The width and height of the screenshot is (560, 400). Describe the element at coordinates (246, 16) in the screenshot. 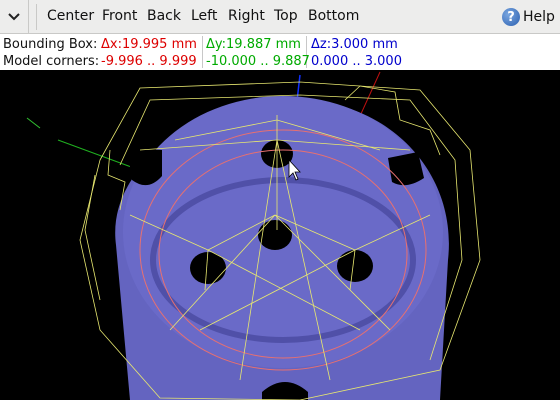

I see `view-right-button: Right` at that location.